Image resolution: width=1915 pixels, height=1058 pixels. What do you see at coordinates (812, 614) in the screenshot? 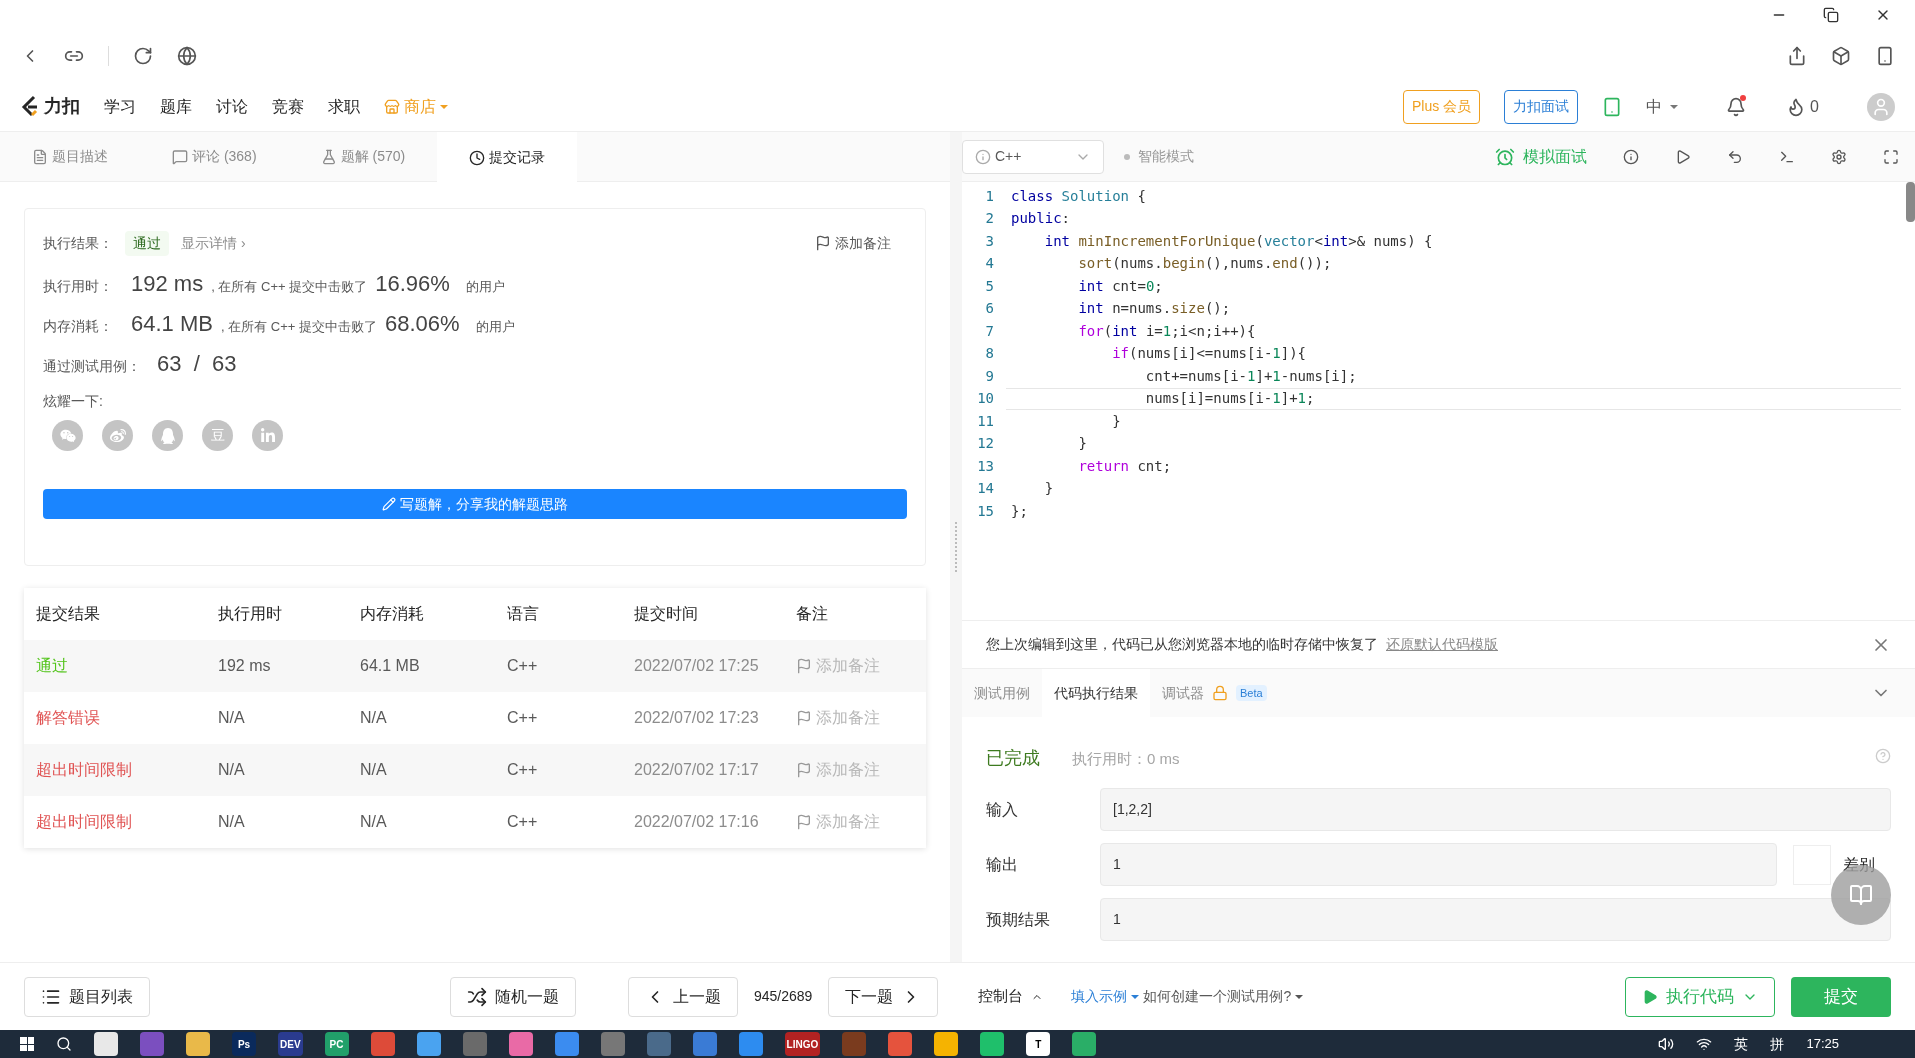
I see `column-header: 备注` at bounding box center [812, 614].